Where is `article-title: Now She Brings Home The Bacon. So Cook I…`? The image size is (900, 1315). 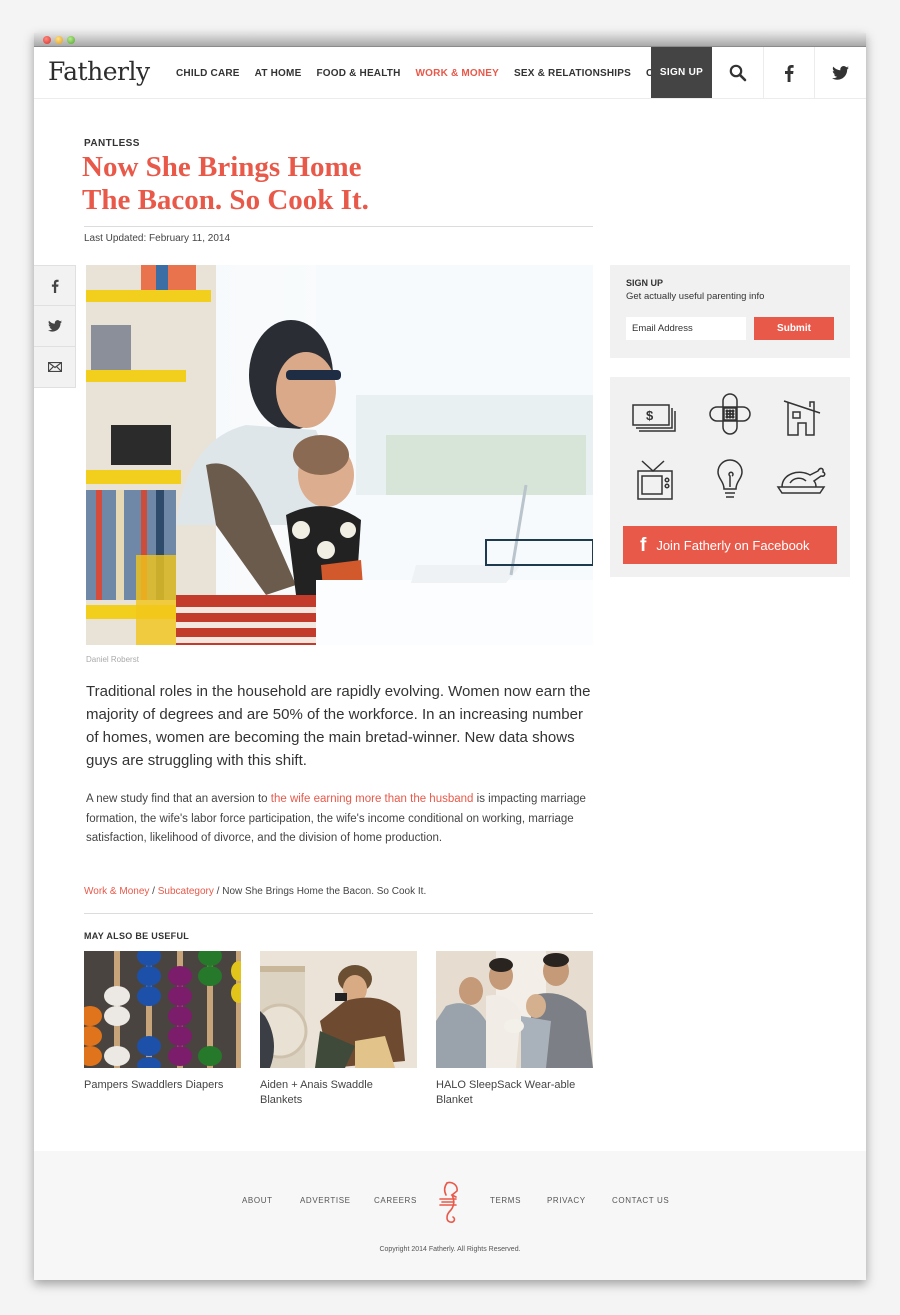 article-title: Now She Brings Home The Bacon. So Cook I… is located at coordinates (342, 184).